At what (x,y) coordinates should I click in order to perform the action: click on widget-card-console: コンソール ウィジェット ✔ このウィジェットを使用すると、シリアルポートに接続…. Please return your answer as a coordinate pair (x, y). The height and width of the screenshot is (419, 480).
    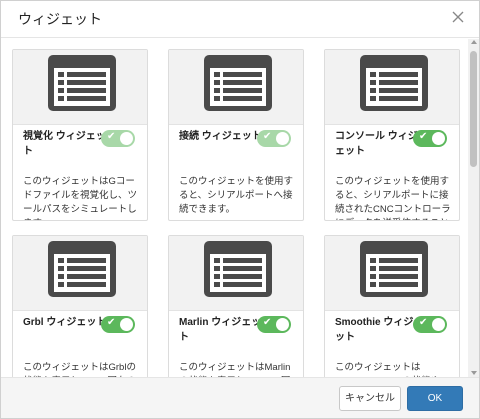
    Looking at the image, I should click on (392, 135).